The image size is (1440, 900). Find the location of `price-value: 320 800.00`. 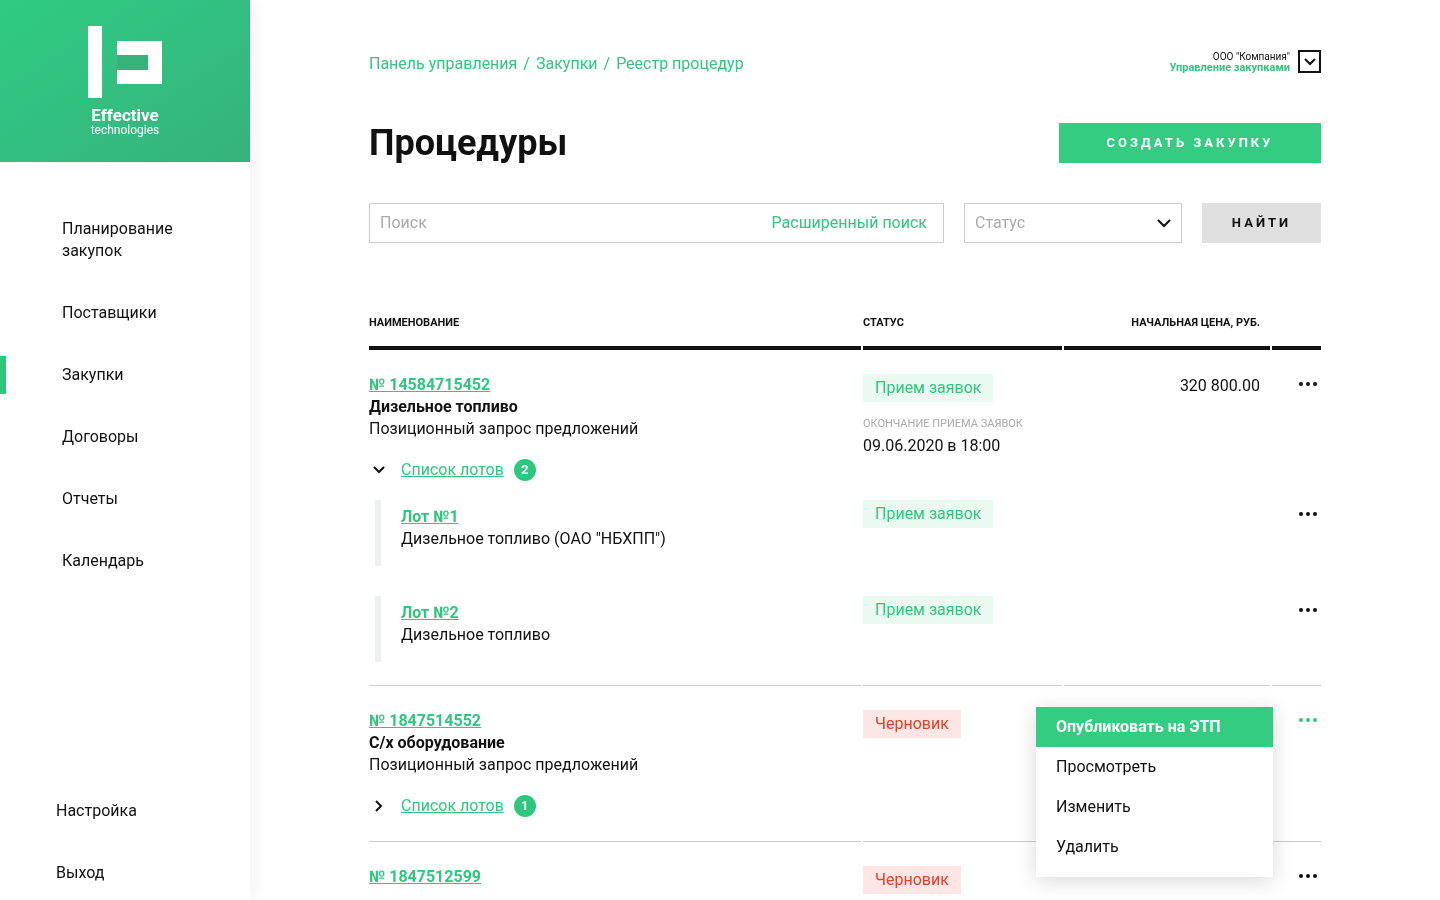

price-value: 320 800.00 is located at coordinates (1219, 385).